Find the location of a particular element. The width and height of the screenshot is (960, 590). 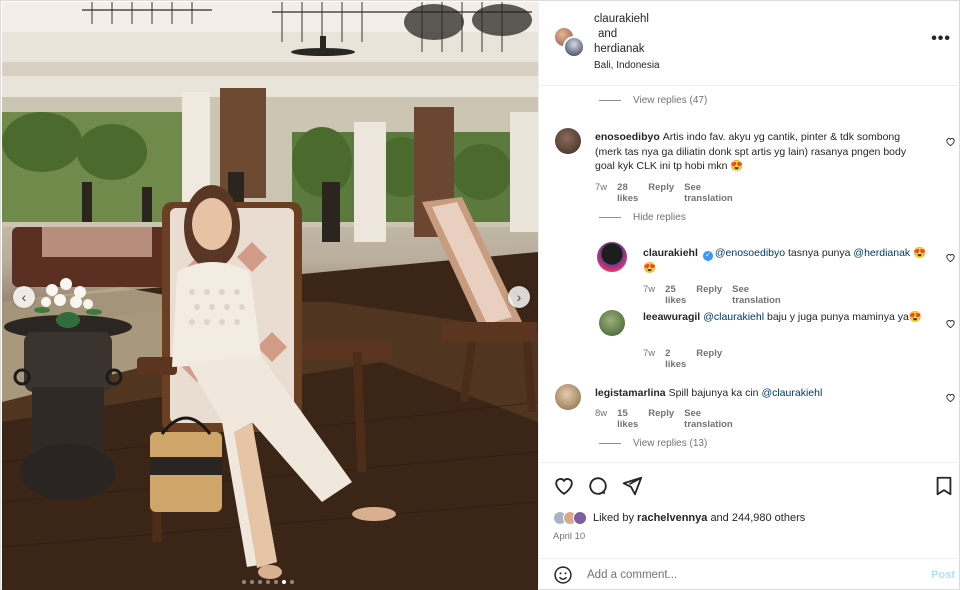

carousel-dots is located at coordinates (268, 582).